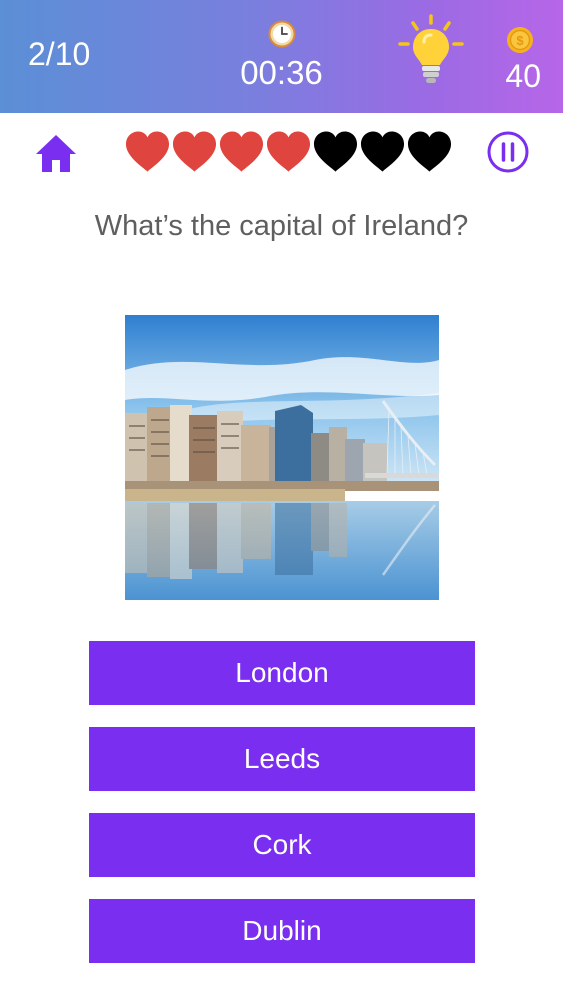 The height and width of the screenshot is (1000, 563). What do you see at coordinates (523, 76) in the screenshot?
I see `coin-count: 40` at bounding box center [523, 76].